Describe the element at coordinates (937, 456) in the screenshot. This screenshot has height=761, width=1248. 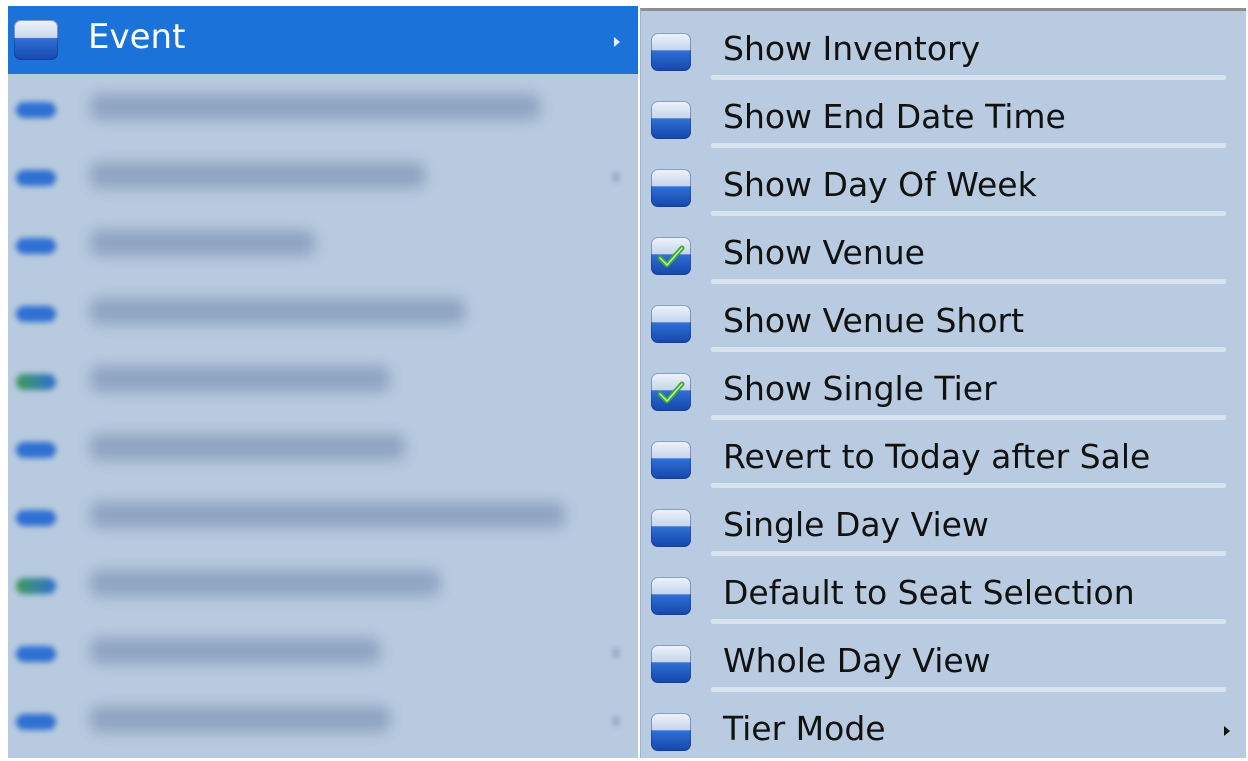
I see `submenu-item-label: Revert to Today after Sale` at that location.